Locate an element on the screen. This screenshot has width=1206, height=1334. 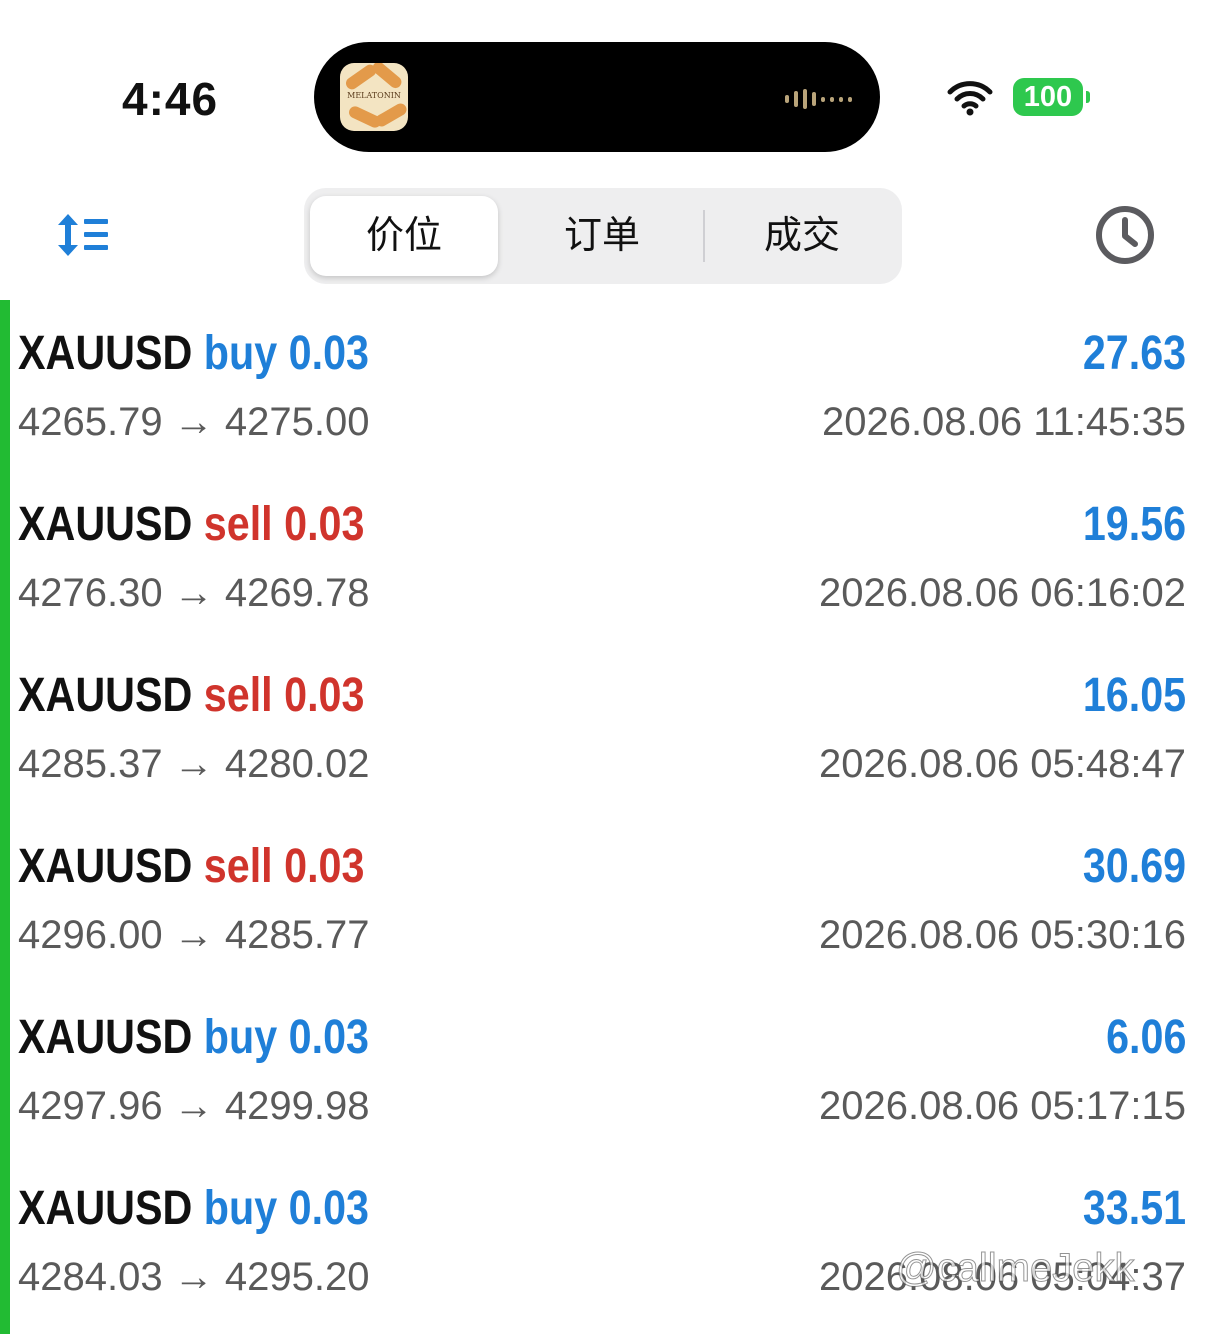
open-price: 4285.37 is located at coordinates (90, 764).